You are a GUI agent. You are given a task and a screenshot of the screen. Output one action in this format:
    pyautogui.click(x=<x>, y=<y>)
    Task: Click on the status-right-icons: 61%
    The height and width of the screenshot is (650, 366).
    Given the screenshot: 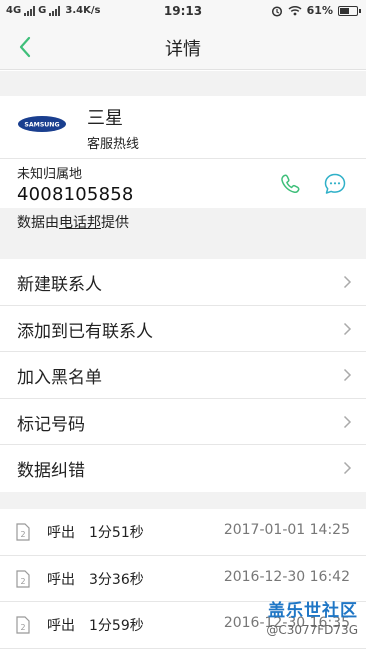 What is the action you would take?
    pyautogui.click(x=316, y=10)
    